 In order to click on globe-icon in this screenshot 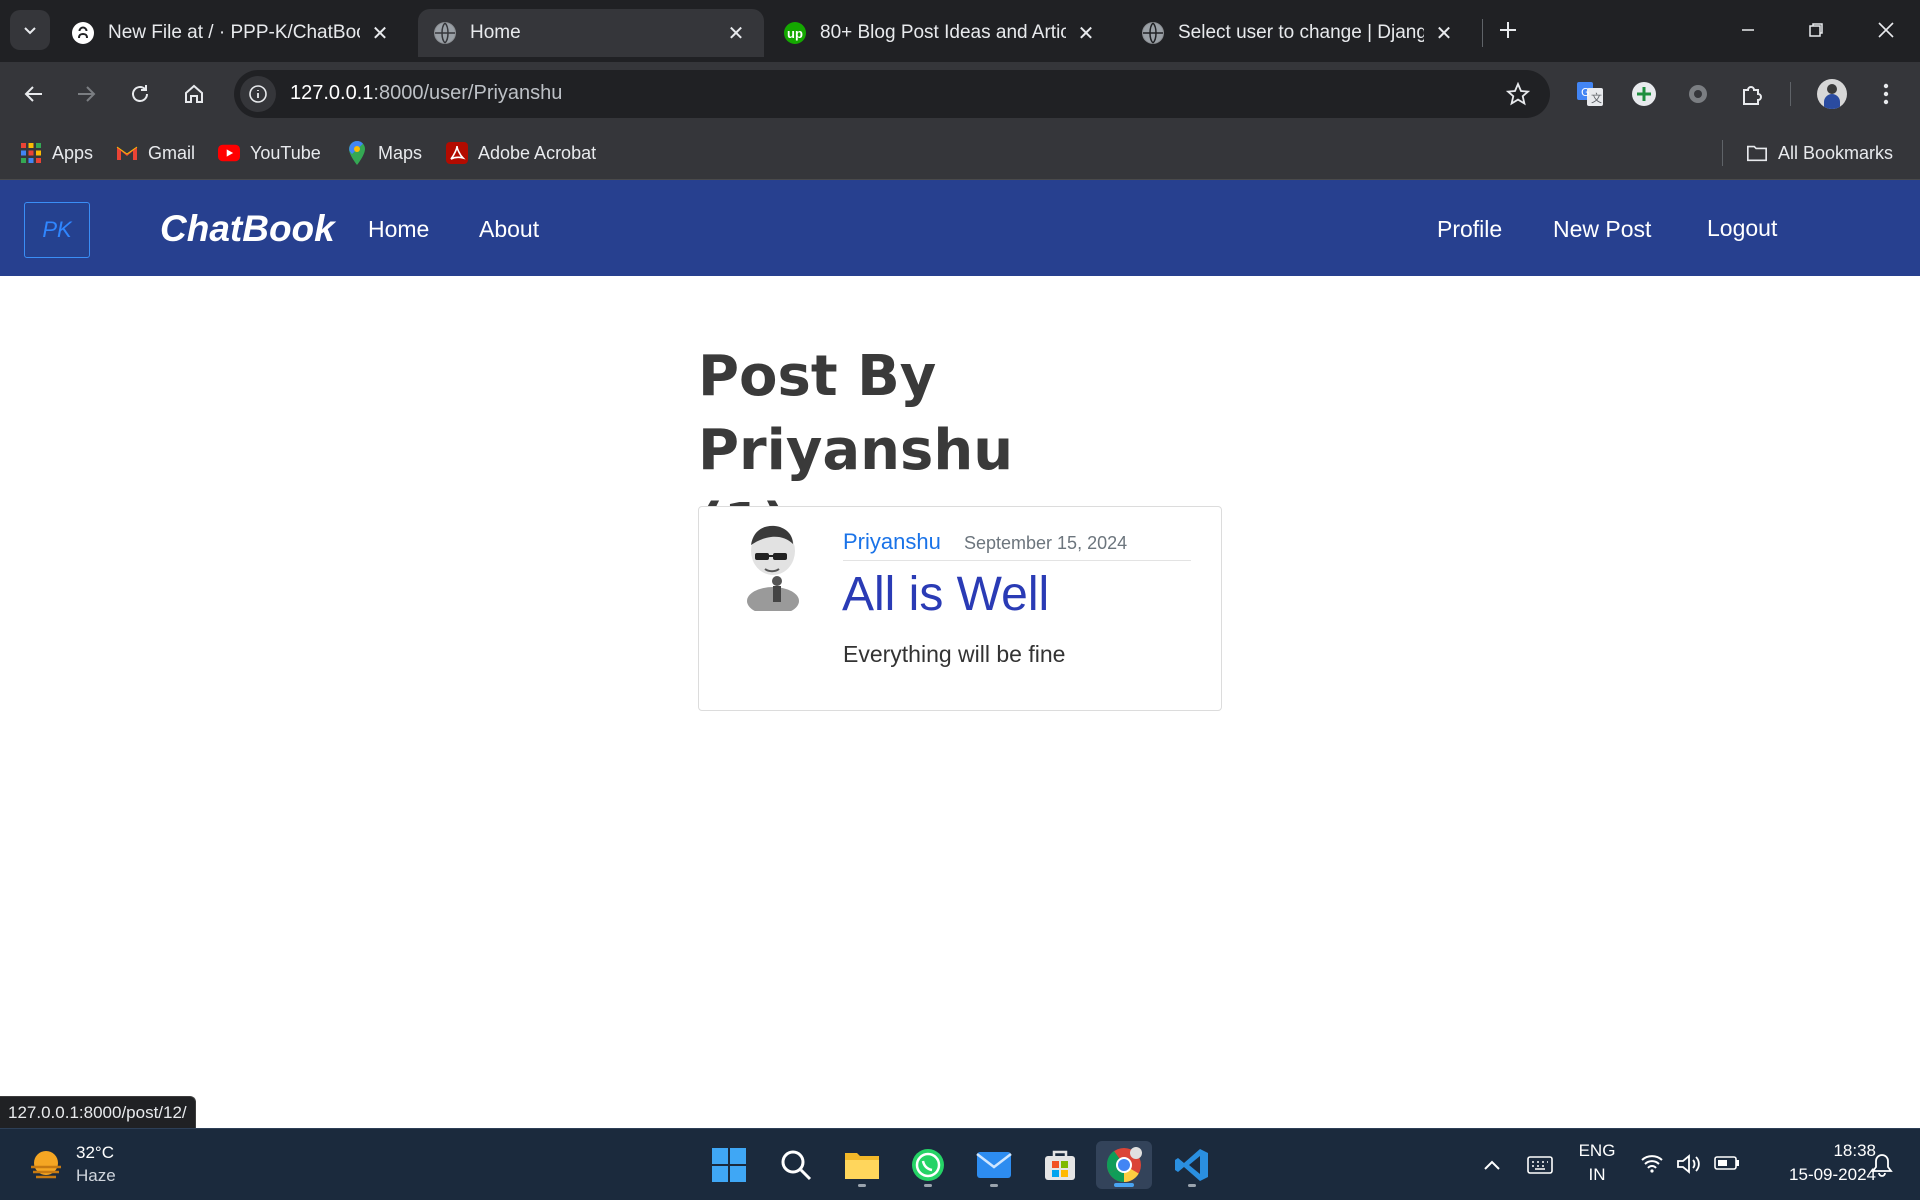, I will do `click(445, 33)`.